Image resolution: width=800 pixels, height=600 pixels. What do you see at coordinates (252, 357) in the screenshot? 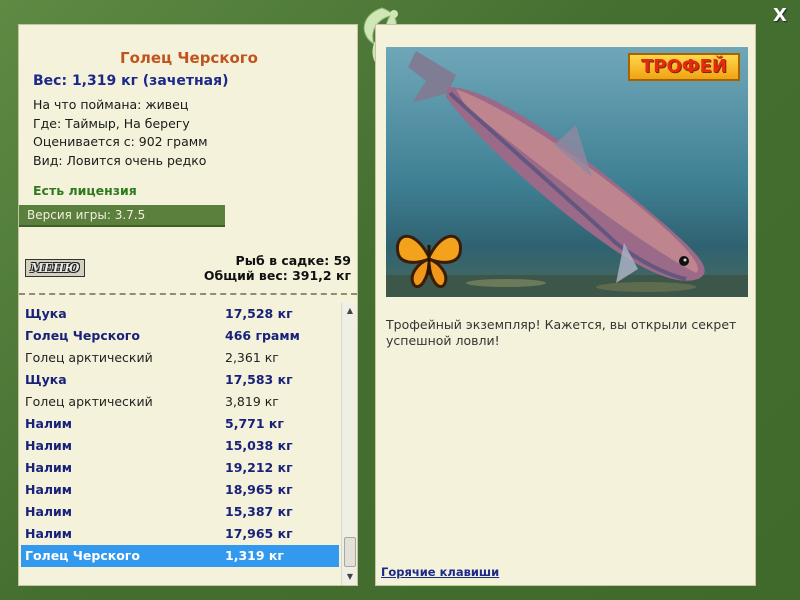
I see `catch-fish-weight: 2,361 кг` at bounding box center [252, 357].